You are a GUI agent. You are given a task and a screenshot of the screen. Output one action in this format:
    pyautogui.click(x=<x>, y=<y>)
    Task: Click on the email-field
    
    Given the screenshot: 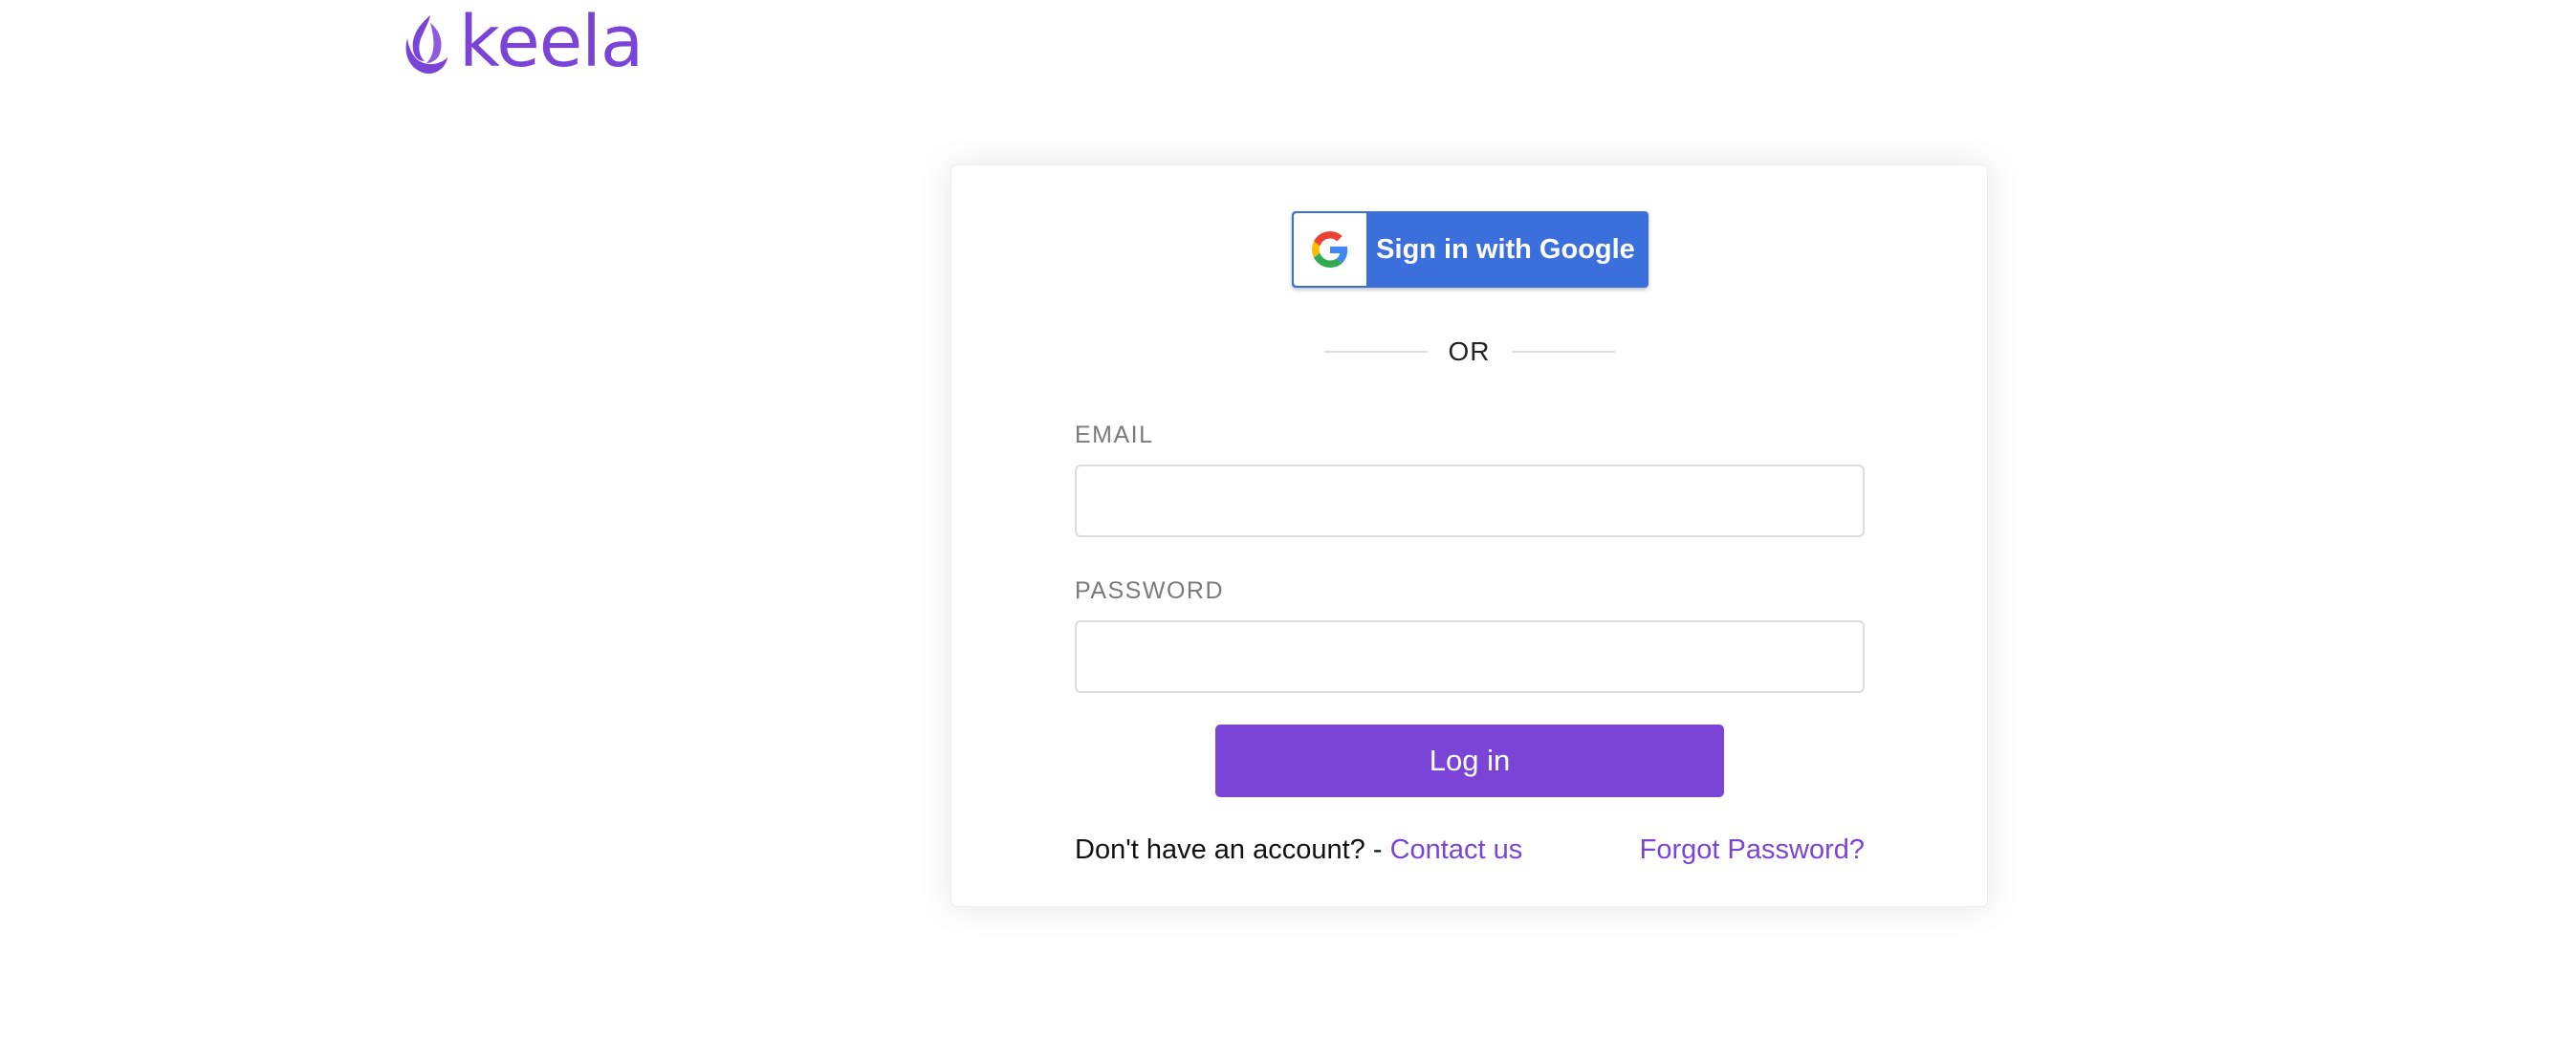 What is the action you would take?
    pyautogui.click(x=1470, y=501)
    